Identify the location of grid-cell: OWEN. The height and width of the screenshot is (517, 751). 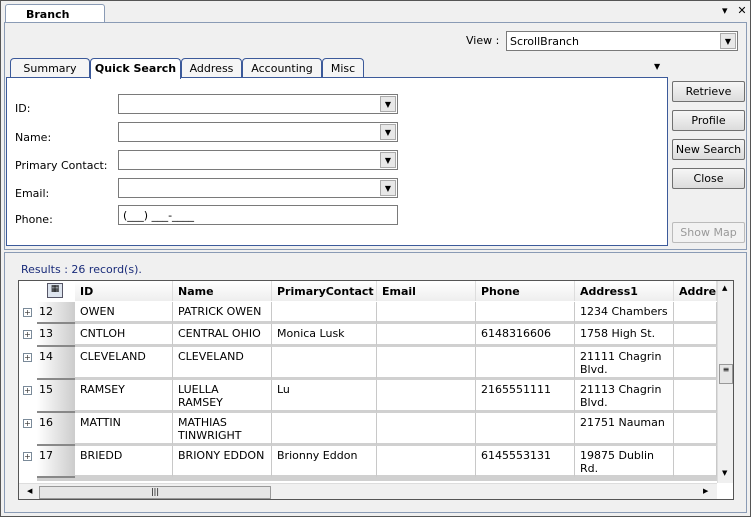
(124, 313).